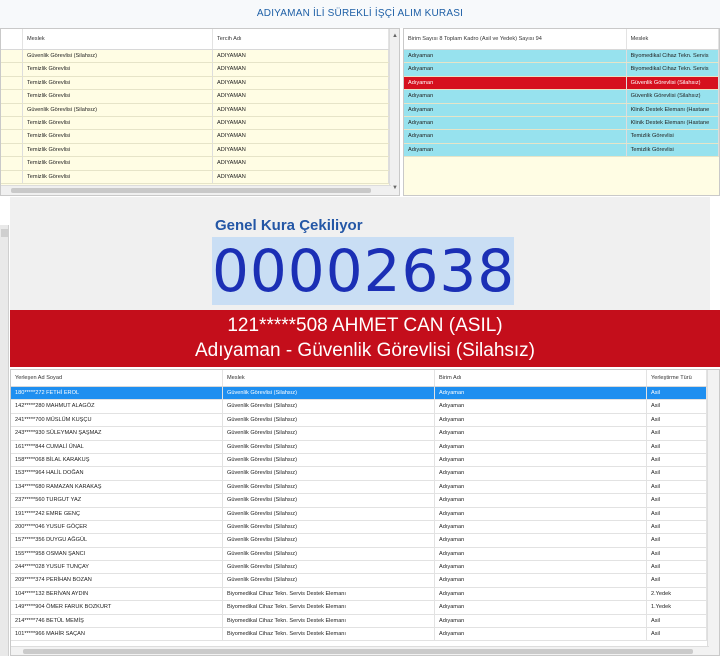  I want to click on winner-name: 121*****508 AHMET CAN (ASIL), so click(365, 325).